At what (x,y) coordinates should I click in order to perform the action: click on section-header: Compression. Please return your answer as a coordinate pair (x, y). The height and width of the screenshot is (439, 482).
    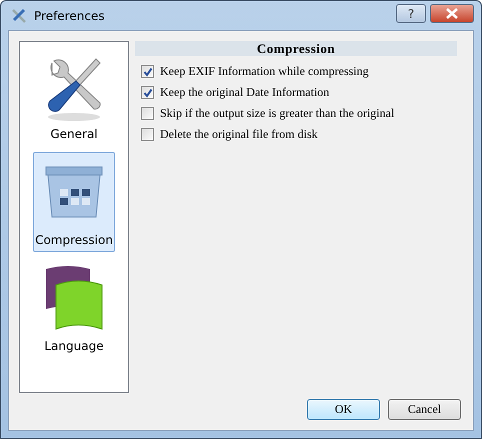
    Looking at the image, I should click on (296, 48).